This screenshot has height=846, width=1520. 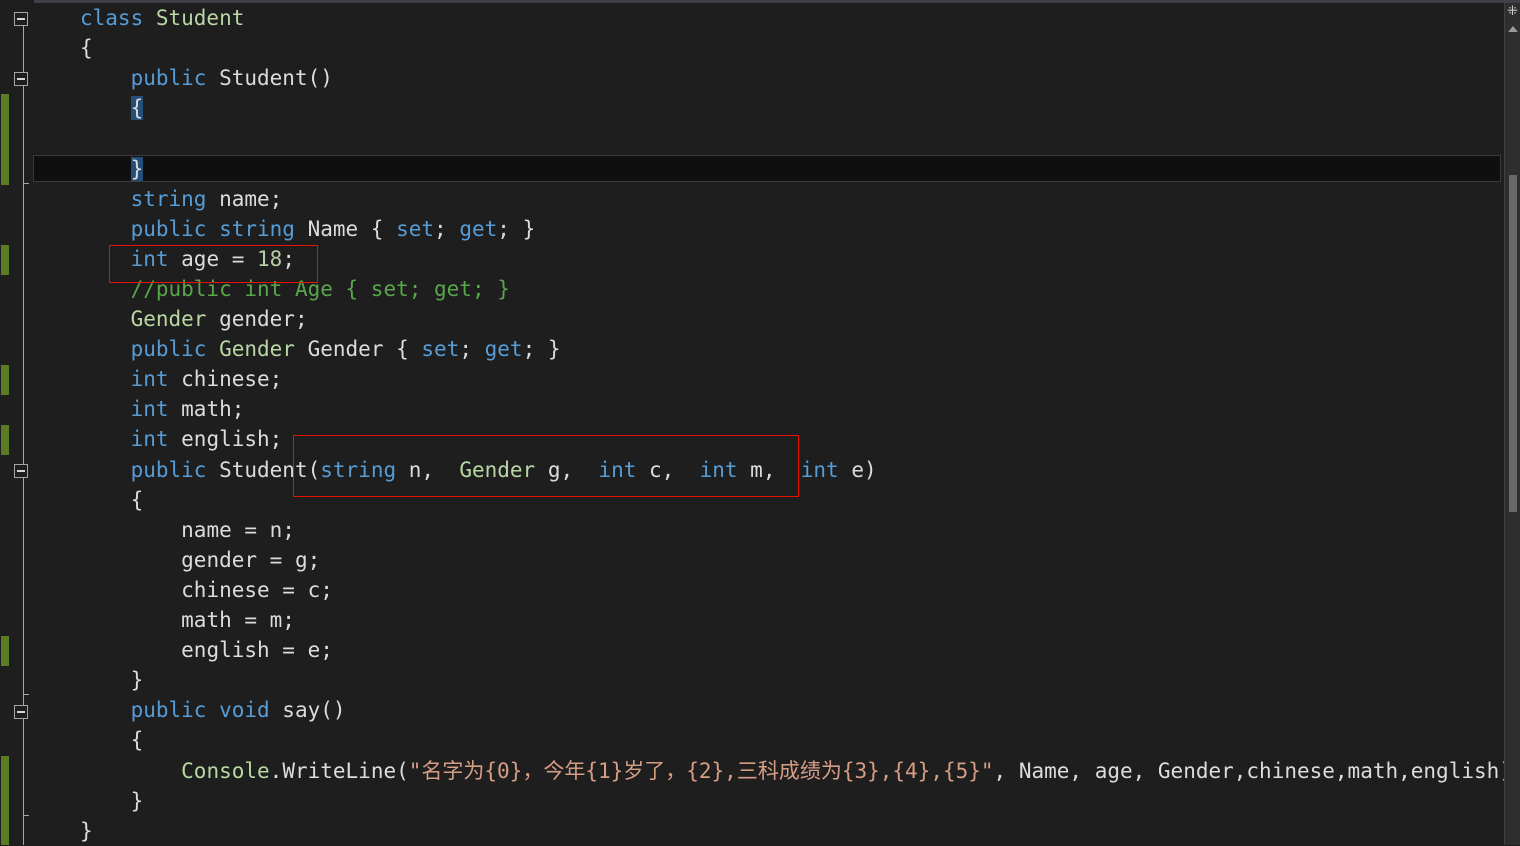 I want to click on code-token: get, so click(x=503, y=349).